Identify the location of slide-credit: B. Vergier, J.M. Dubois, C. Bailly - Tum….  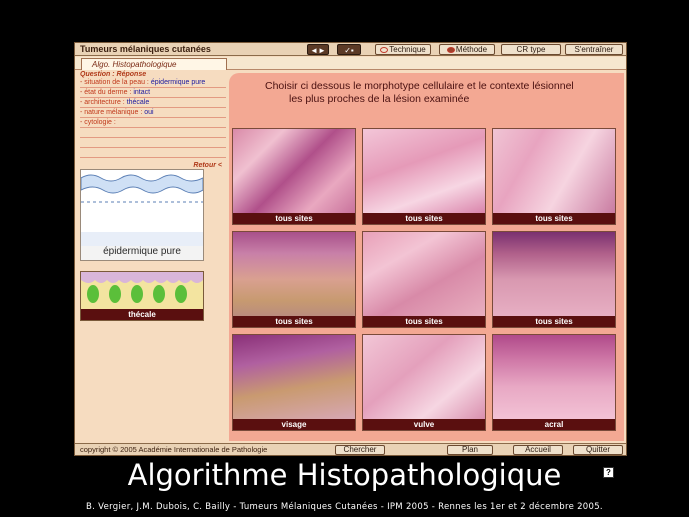
(344, 507).